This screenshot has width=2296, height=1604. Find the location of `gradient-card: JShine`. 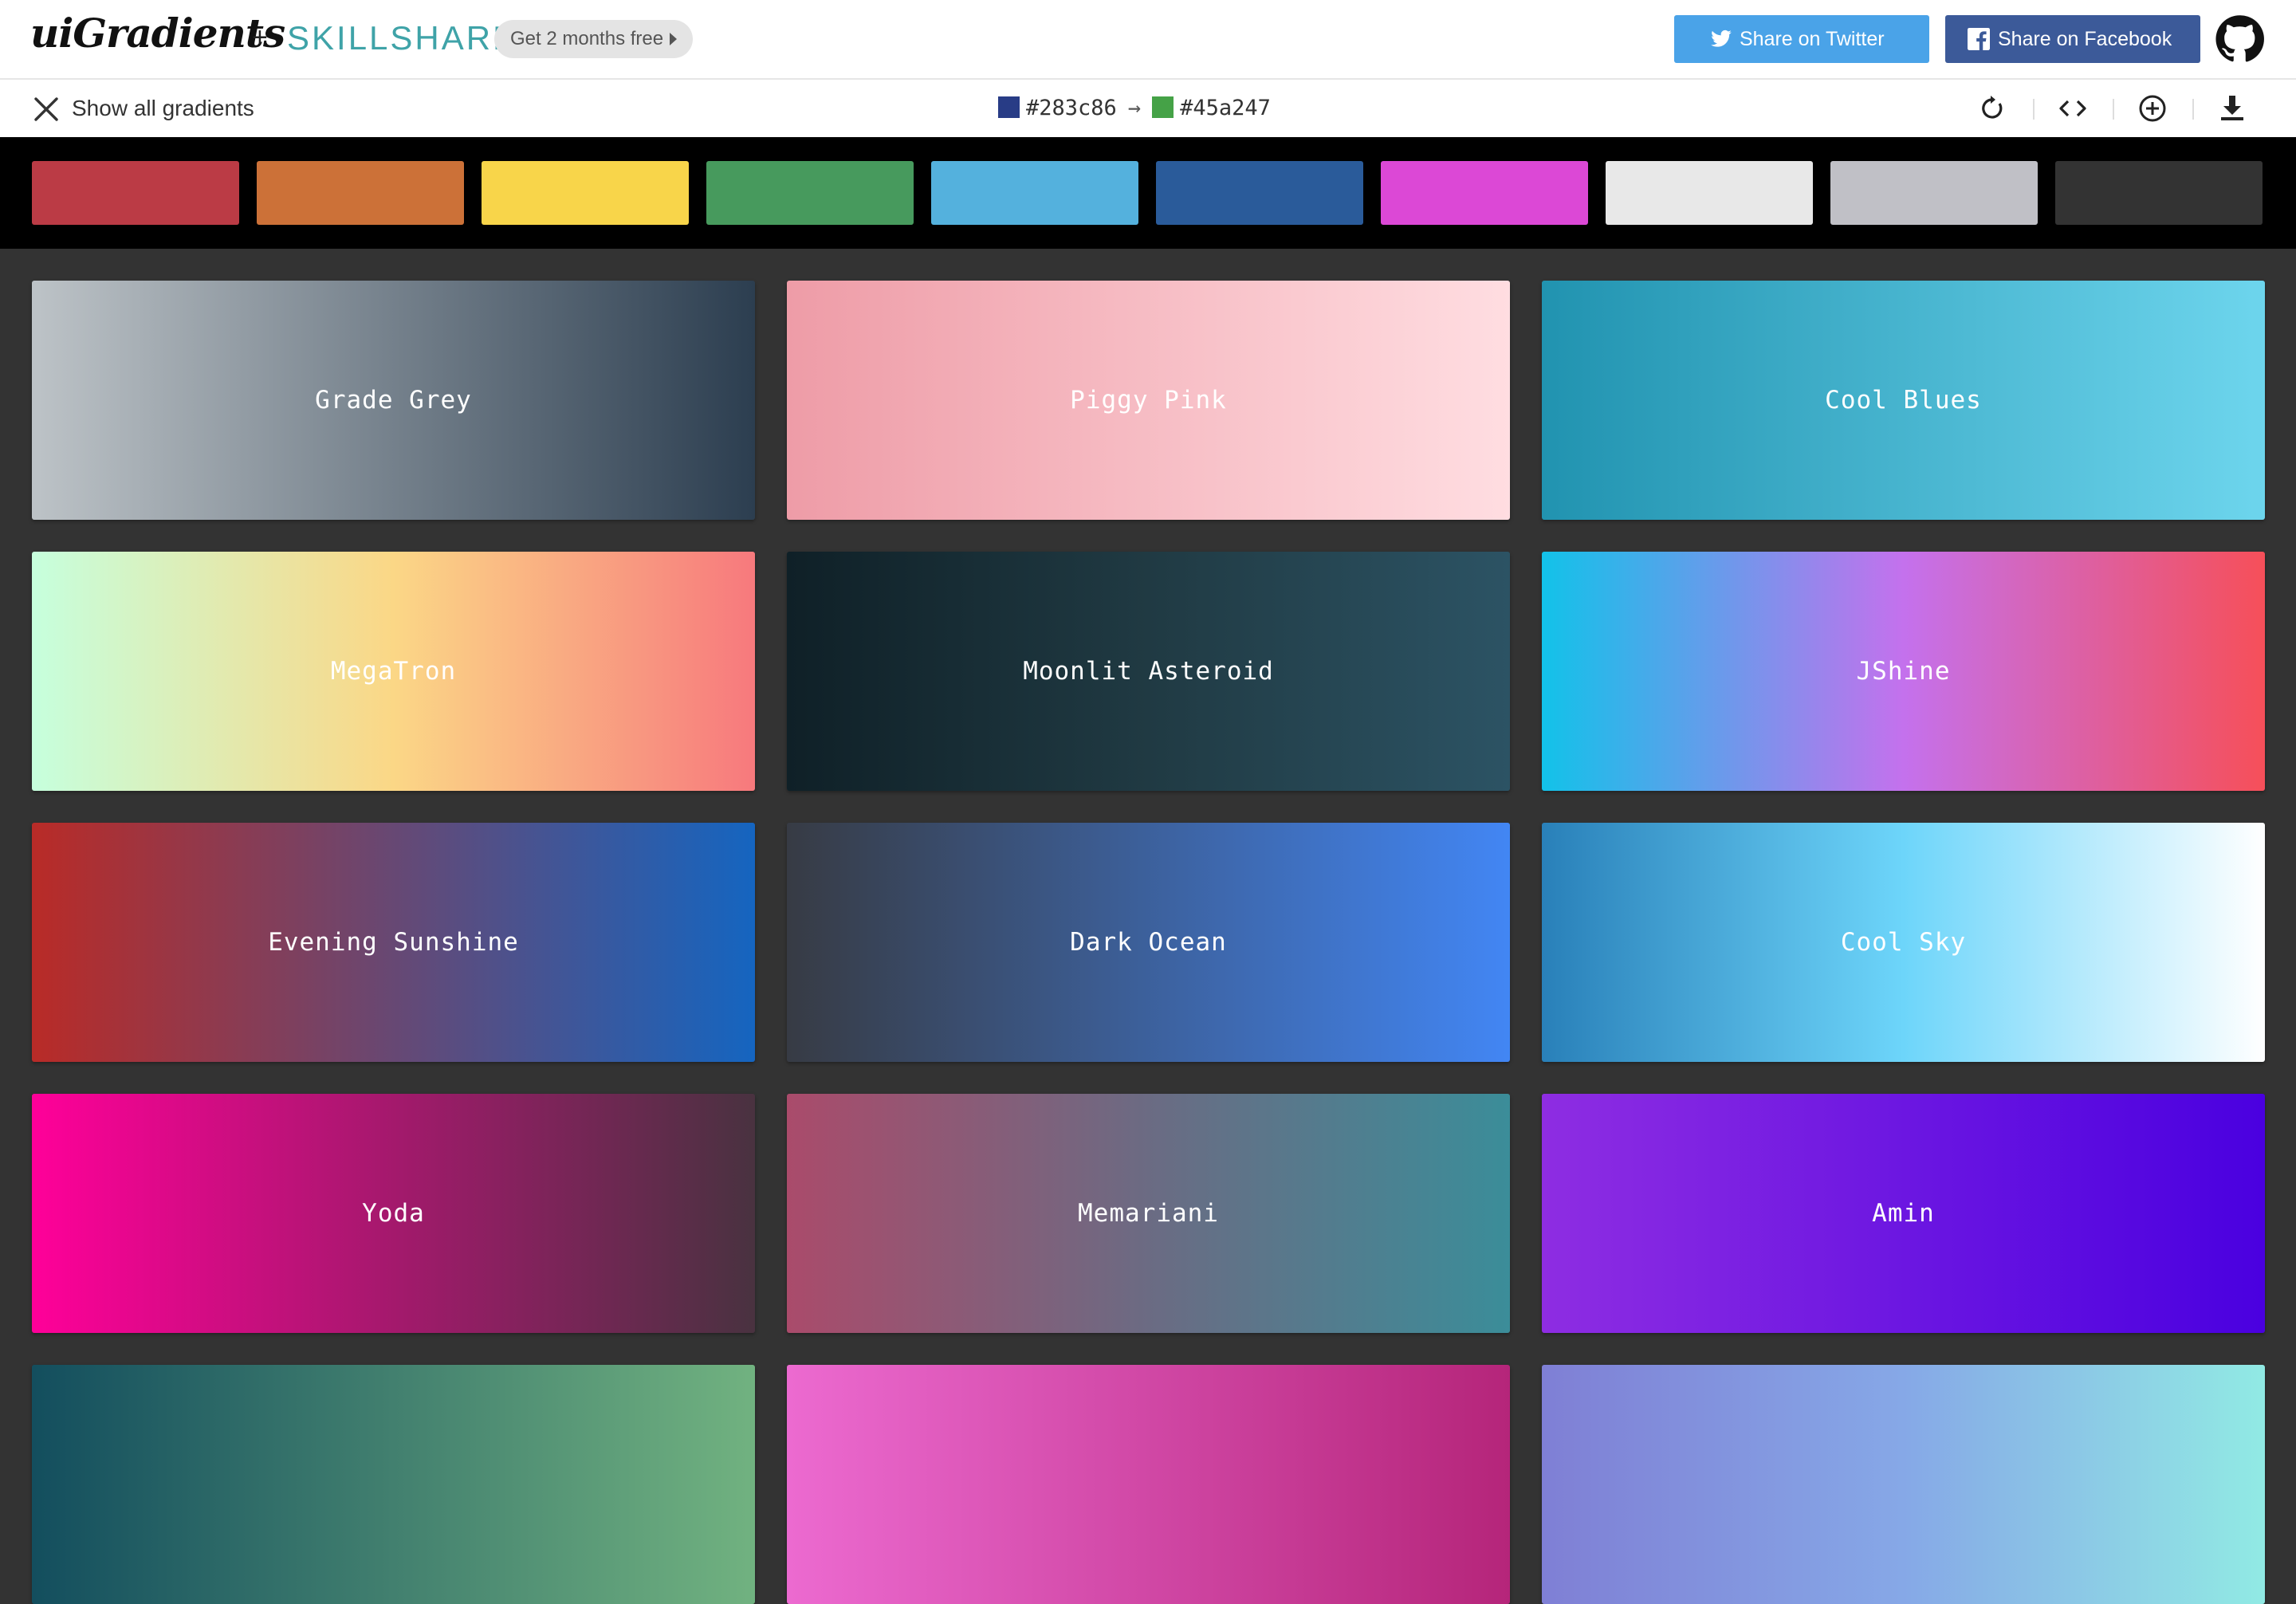

gradient-card: JShine is located at coordinates (1903, 671).